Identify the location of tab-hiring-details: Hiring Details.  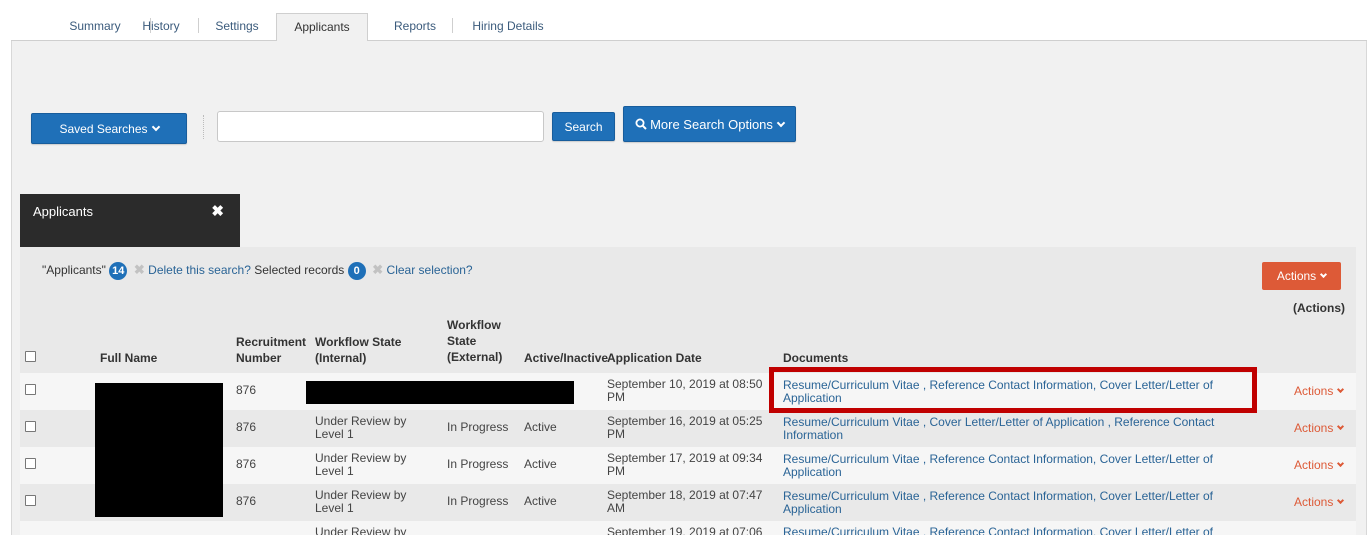
(508, 27).